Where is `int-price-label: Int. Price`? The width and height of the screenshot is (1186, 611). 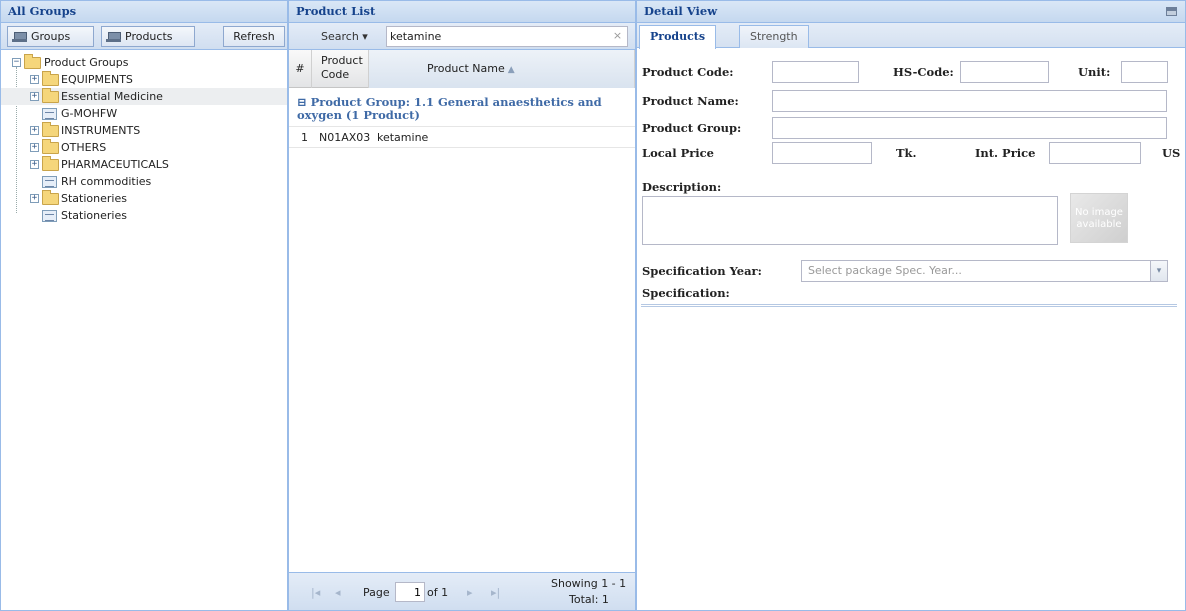 int-price-label: Int. Price is located at coordinates (1005, 153).